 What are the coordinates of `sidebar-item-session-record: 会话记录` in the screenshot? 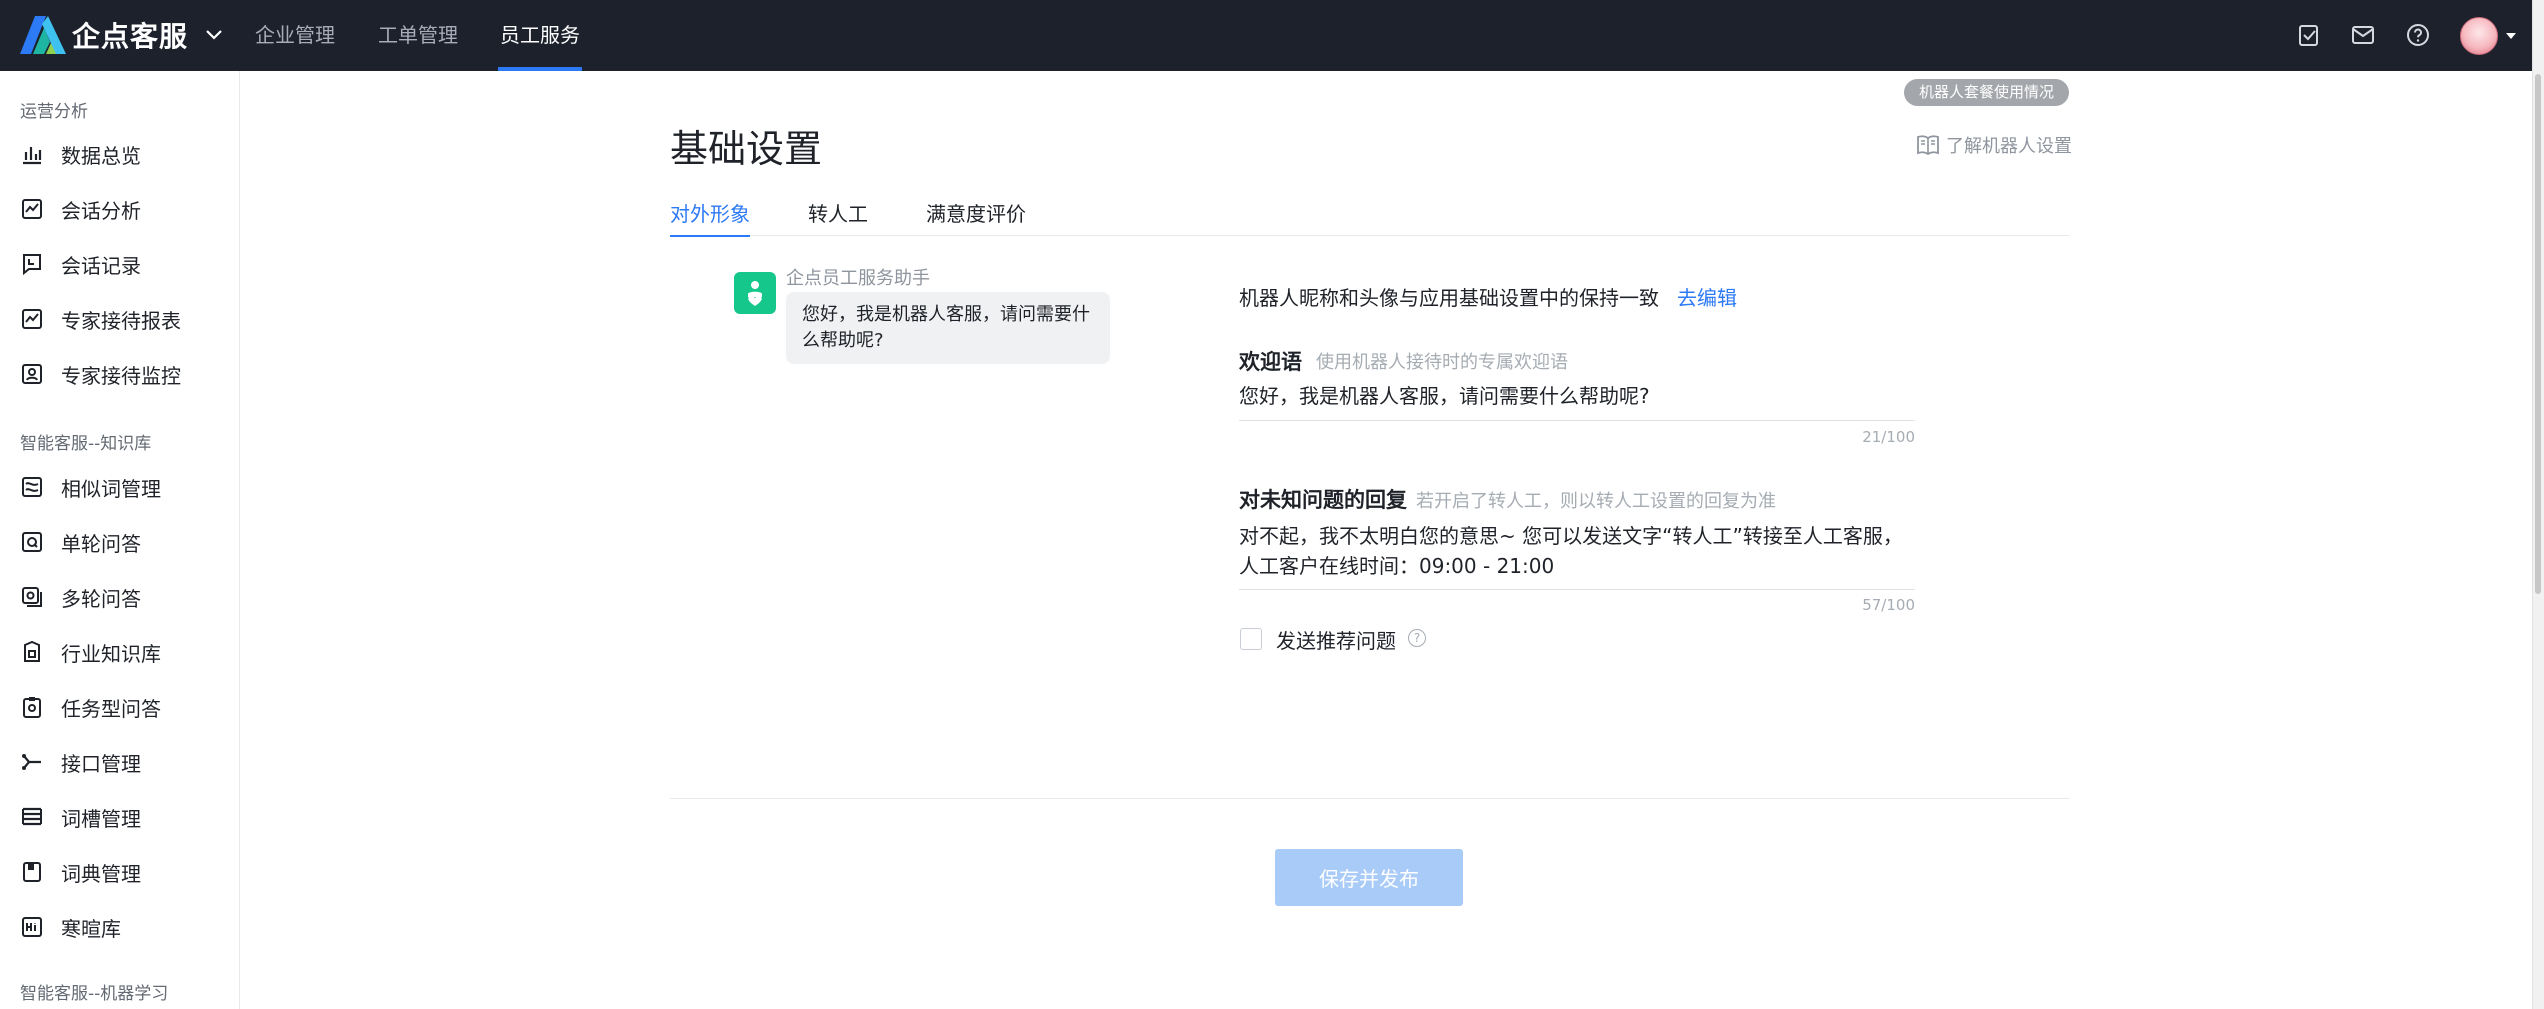 It's located at (127, 264).